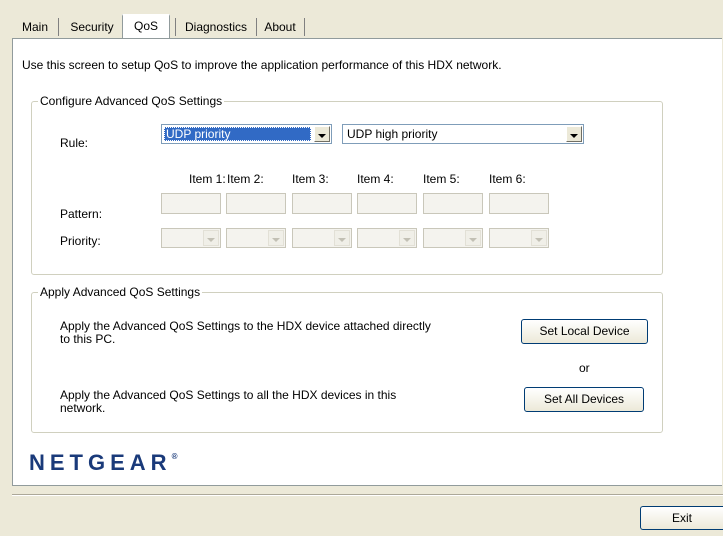 The image size is (723, 536). I want to click on rule-type-value: UDP priority, so click(237, 134).